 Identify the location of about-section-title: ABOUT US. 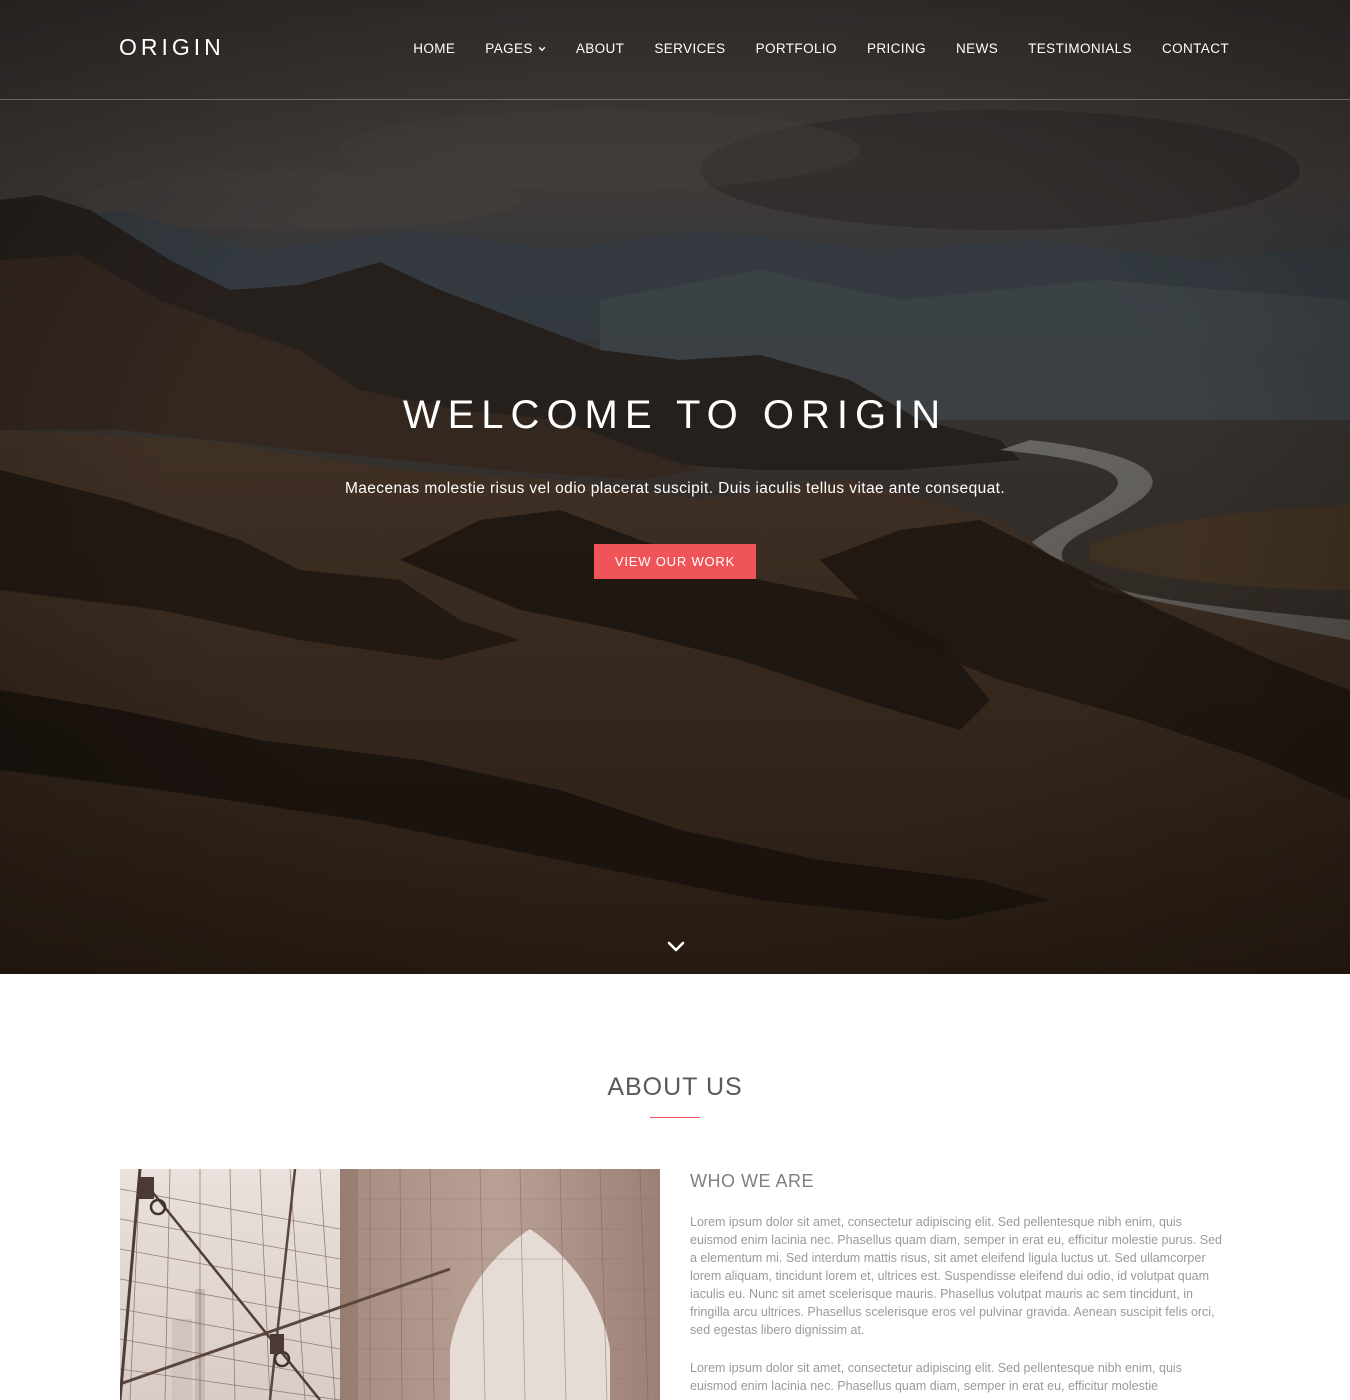
(675, 1087).